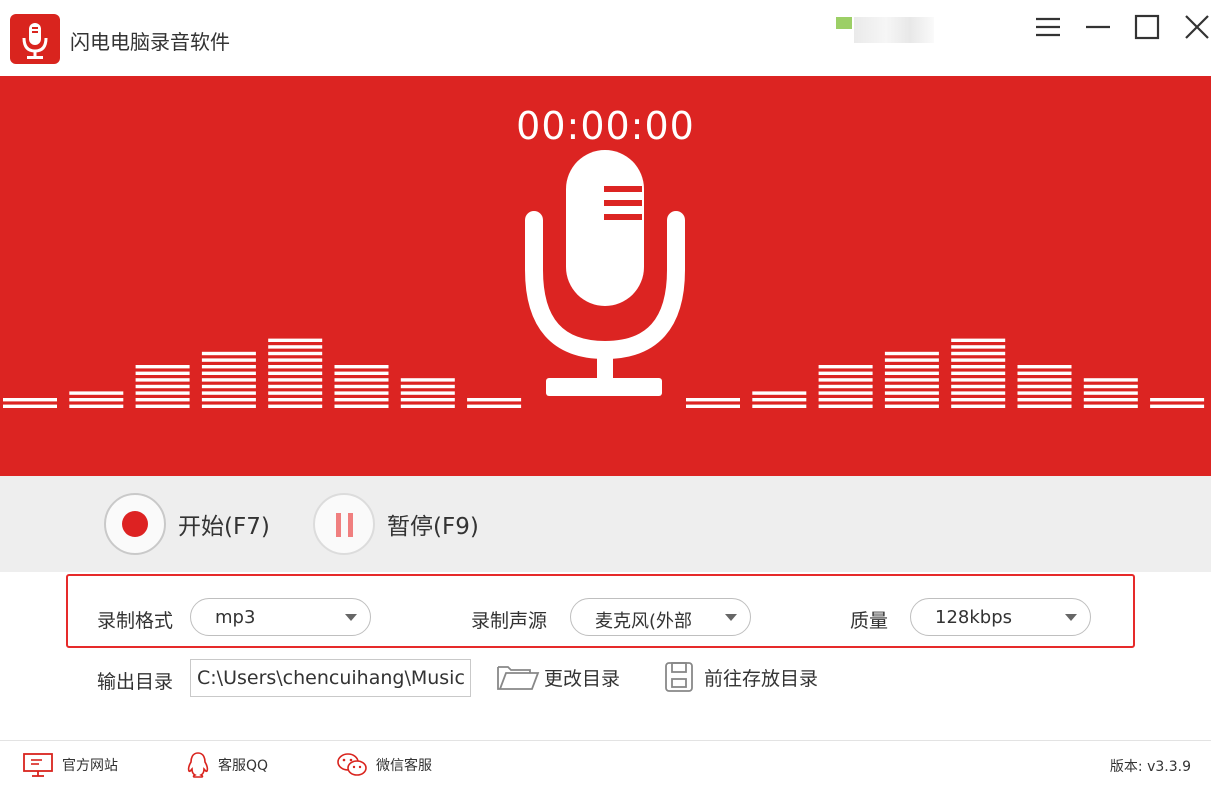 The height and width of the screenshot is (787, 1211). What do you see at coordinates (518, 678) in the screenshot?
I see `folder-icon` at bounding box center [518, 678].